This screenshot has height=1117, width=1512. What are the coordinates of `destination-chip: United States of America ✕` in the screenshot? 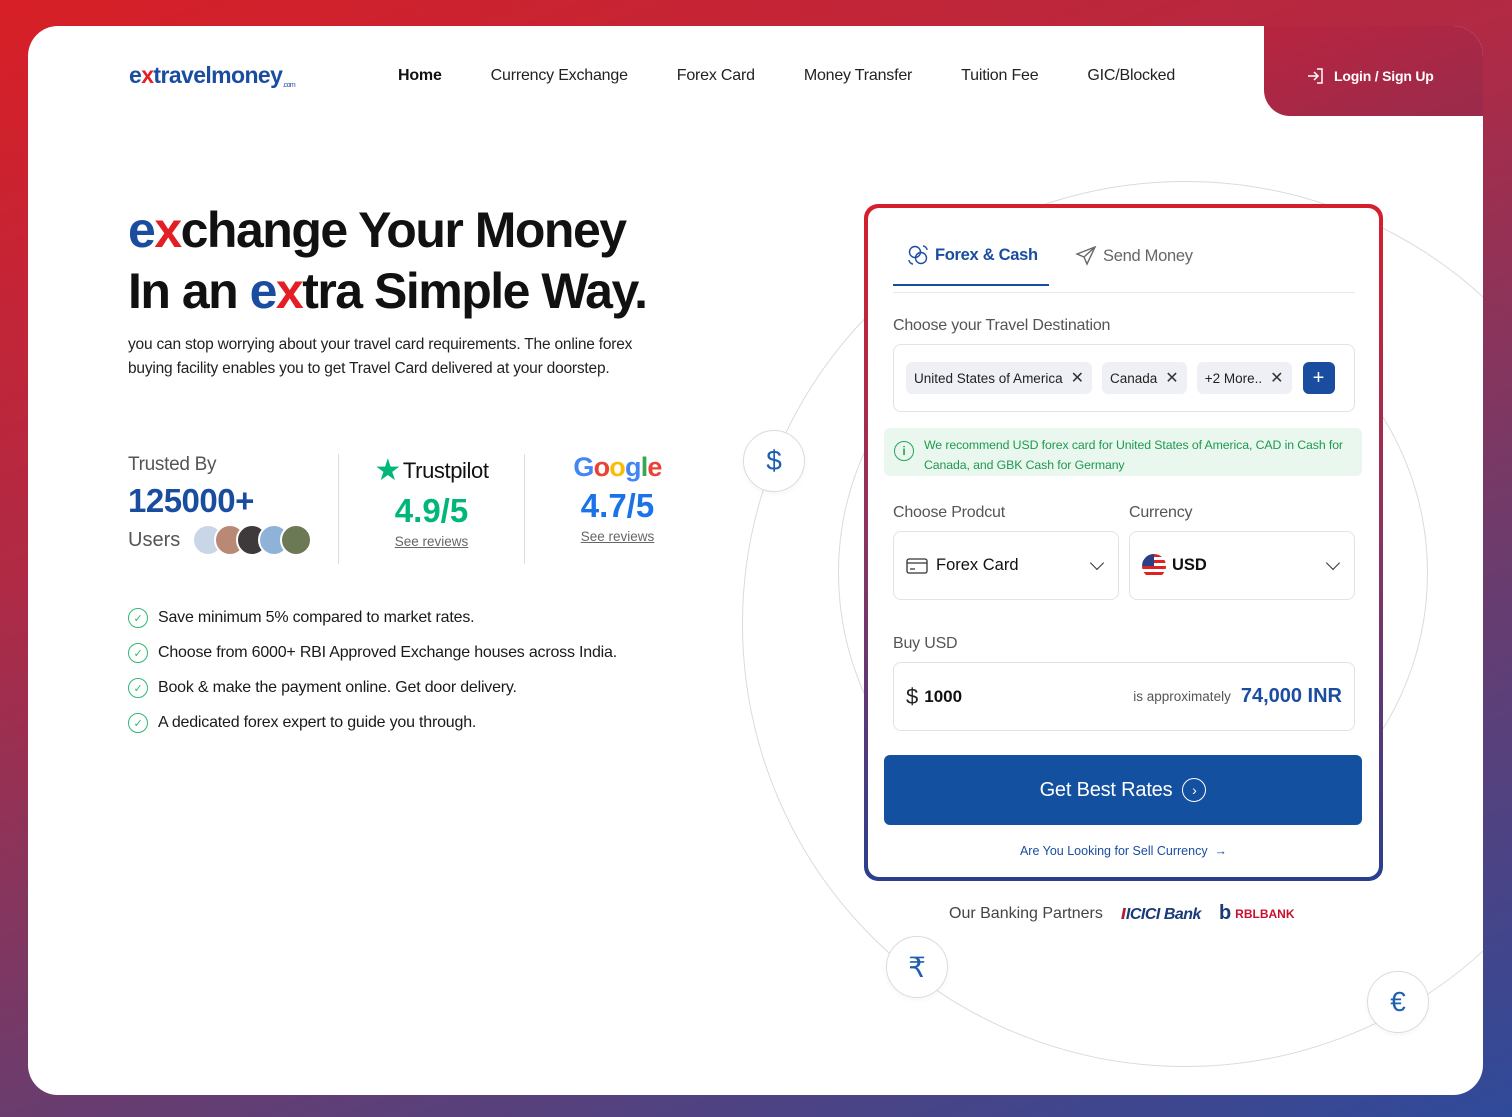 It's located at (999, 378).